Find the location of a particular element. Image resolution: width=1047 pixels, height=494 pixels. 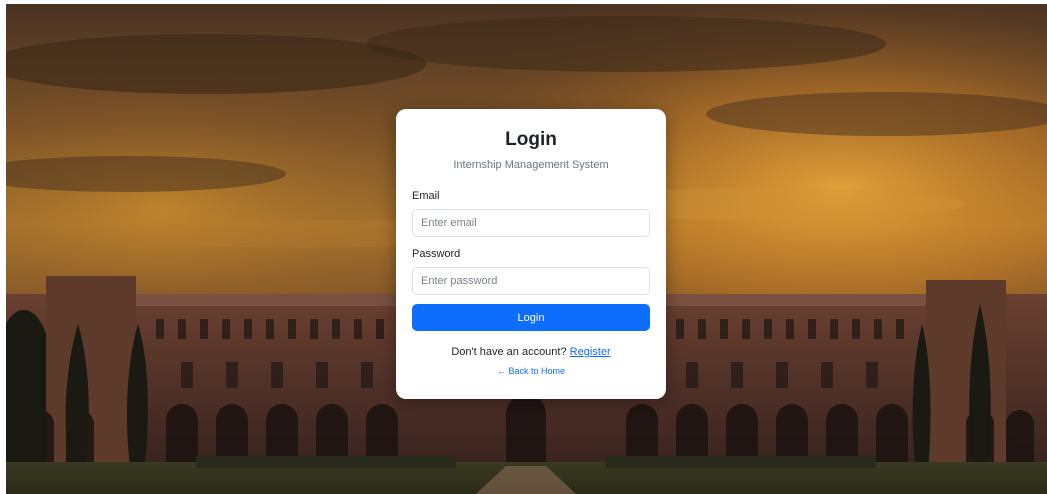

login-subtitle: Internship Management System is located at coordinates (531, 165).